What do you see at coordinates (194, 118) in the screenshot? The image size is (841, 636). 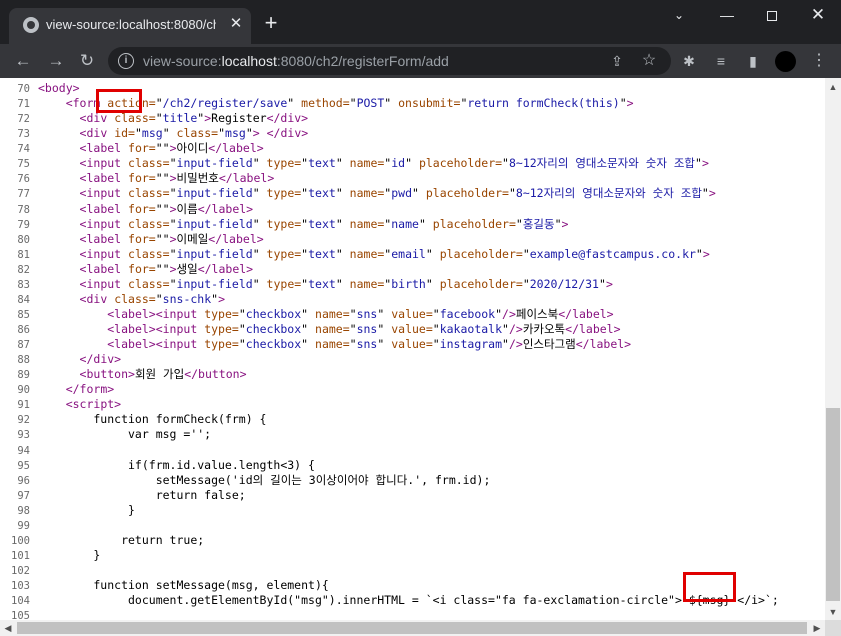 I see `line-content: <div class="title">Register</div>` at bounding box center [194, 118].